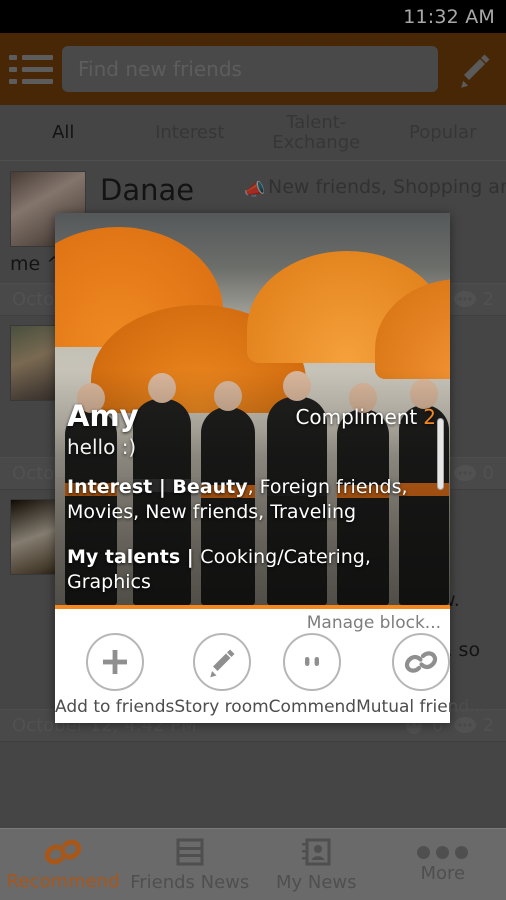  What do you see at coordinates (253, 16) in the screenshot?
I see `status-bar: 11:32 AM` at bounding box center [253, 16].